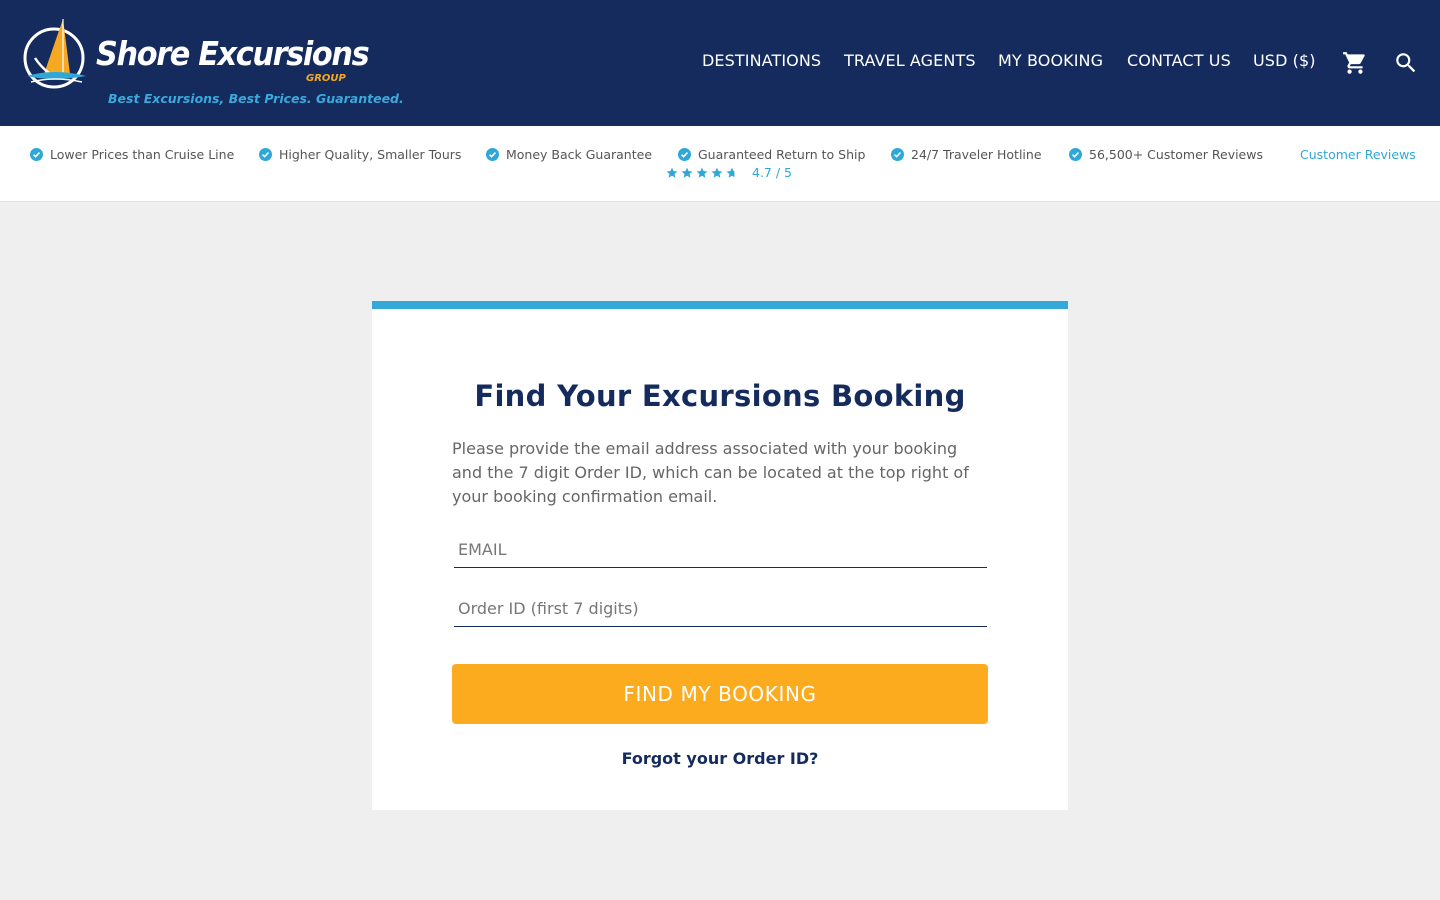  What do you see at coordinates (326, 78) in the screenshot?
I see `brand-group: GROUP` at bounding box center [326, 78].